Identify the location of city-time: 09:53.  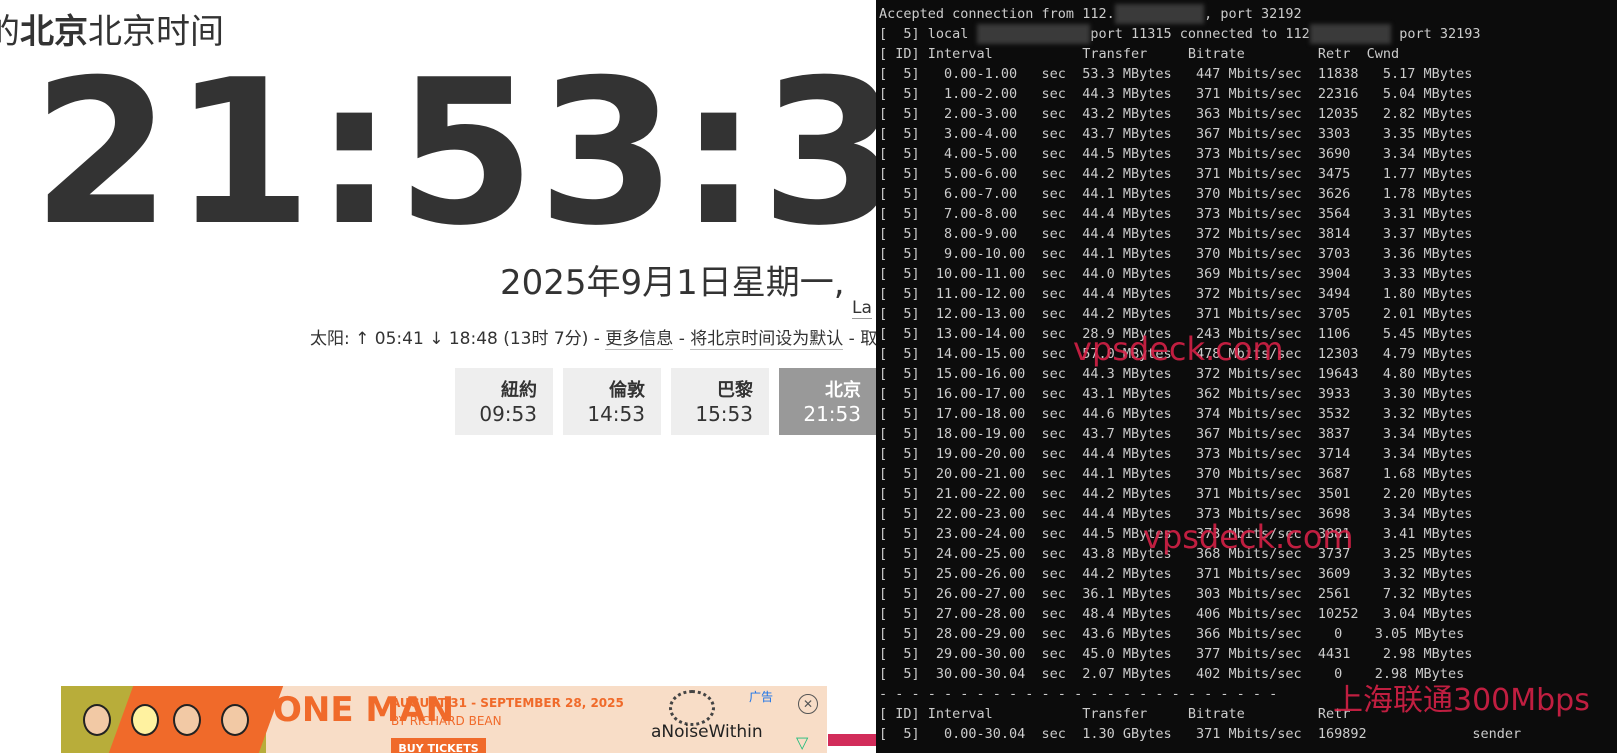
(508, 414).